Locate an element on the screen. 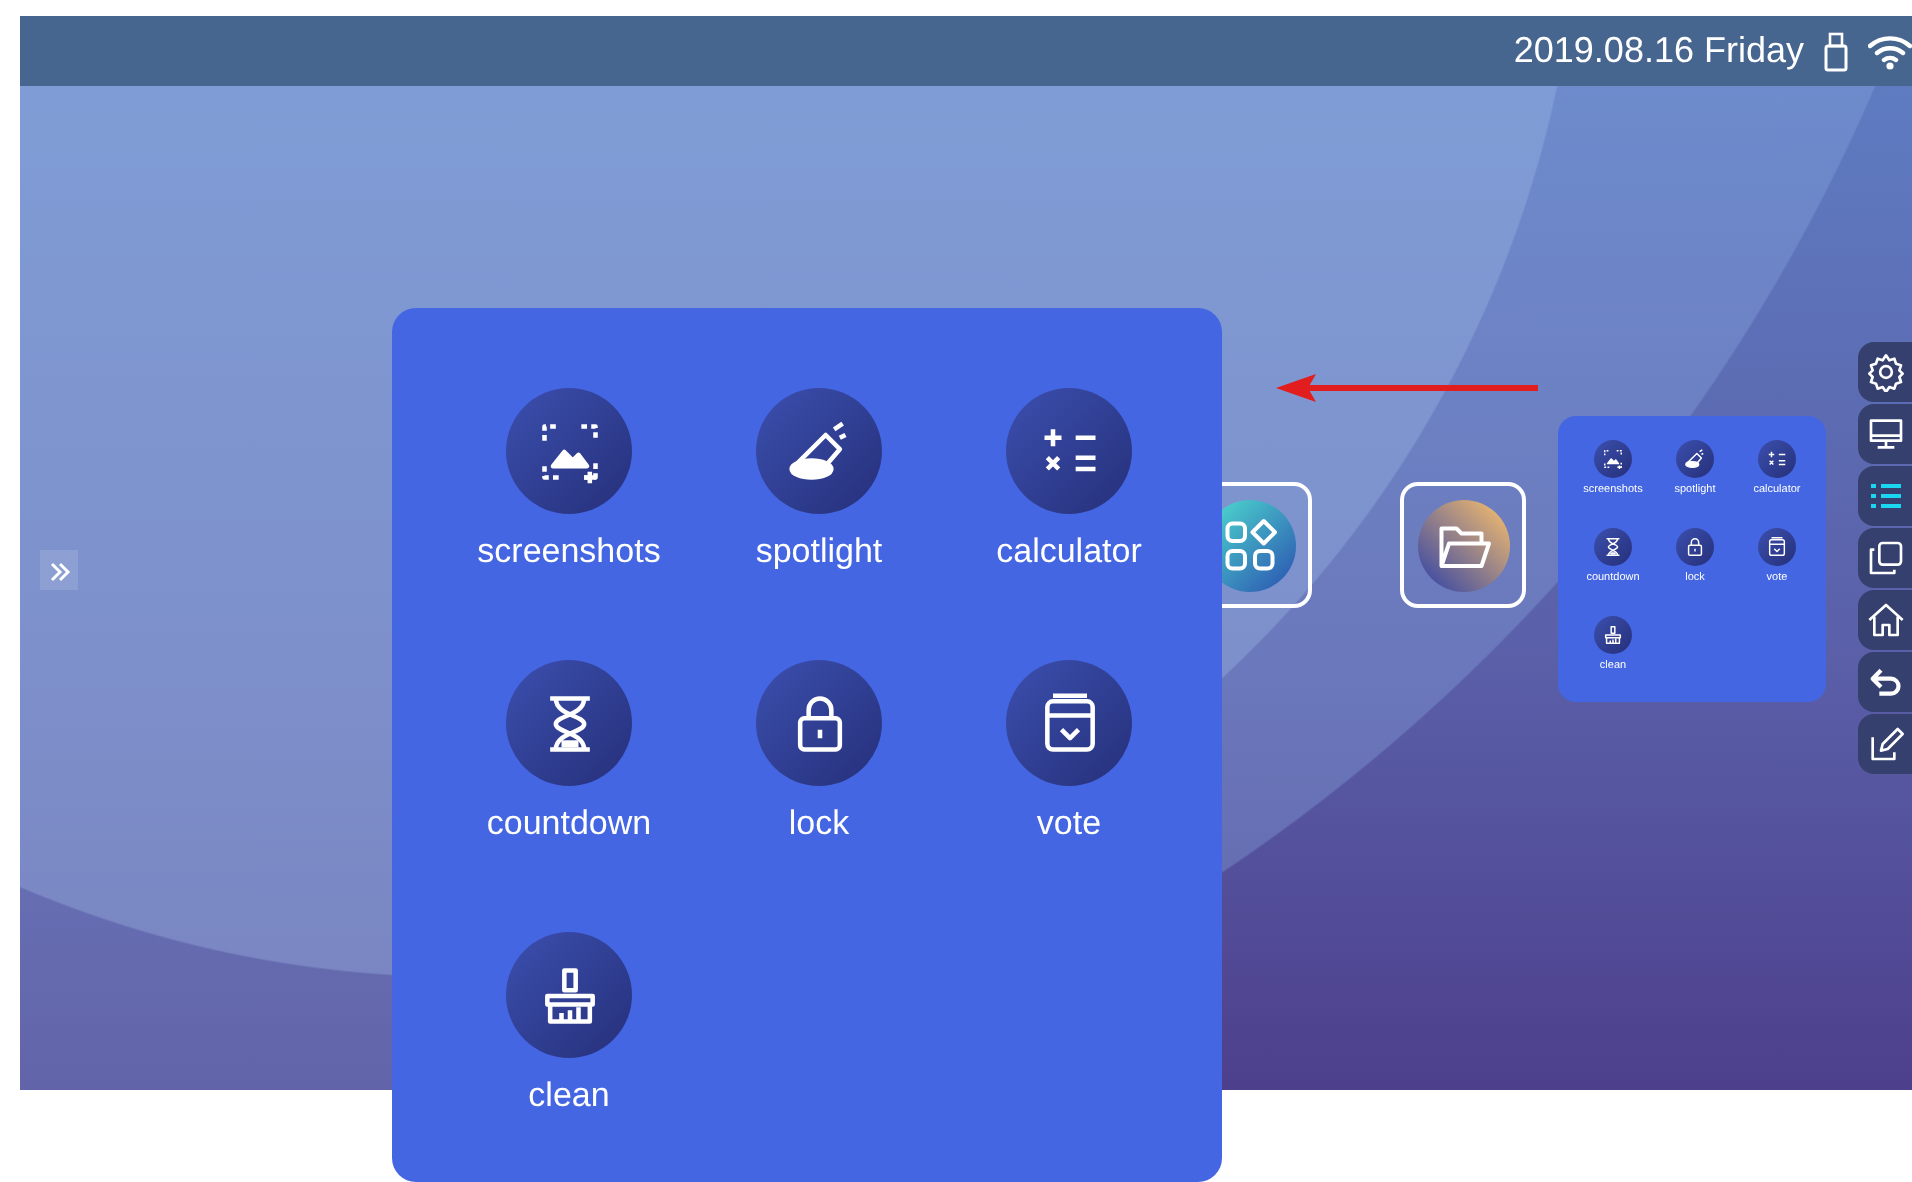 The width and height of the screenshot is (1912, 1182). screenshot-icon is located at coordinates (1613, 459).